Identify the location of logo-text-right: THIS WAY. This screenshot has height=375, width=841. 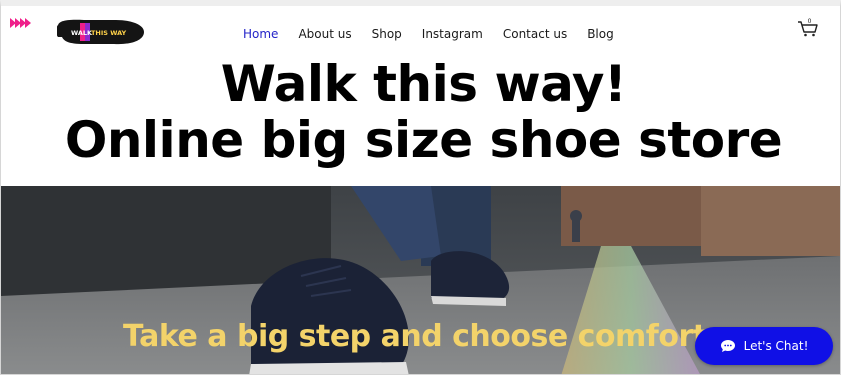
(109, 33).